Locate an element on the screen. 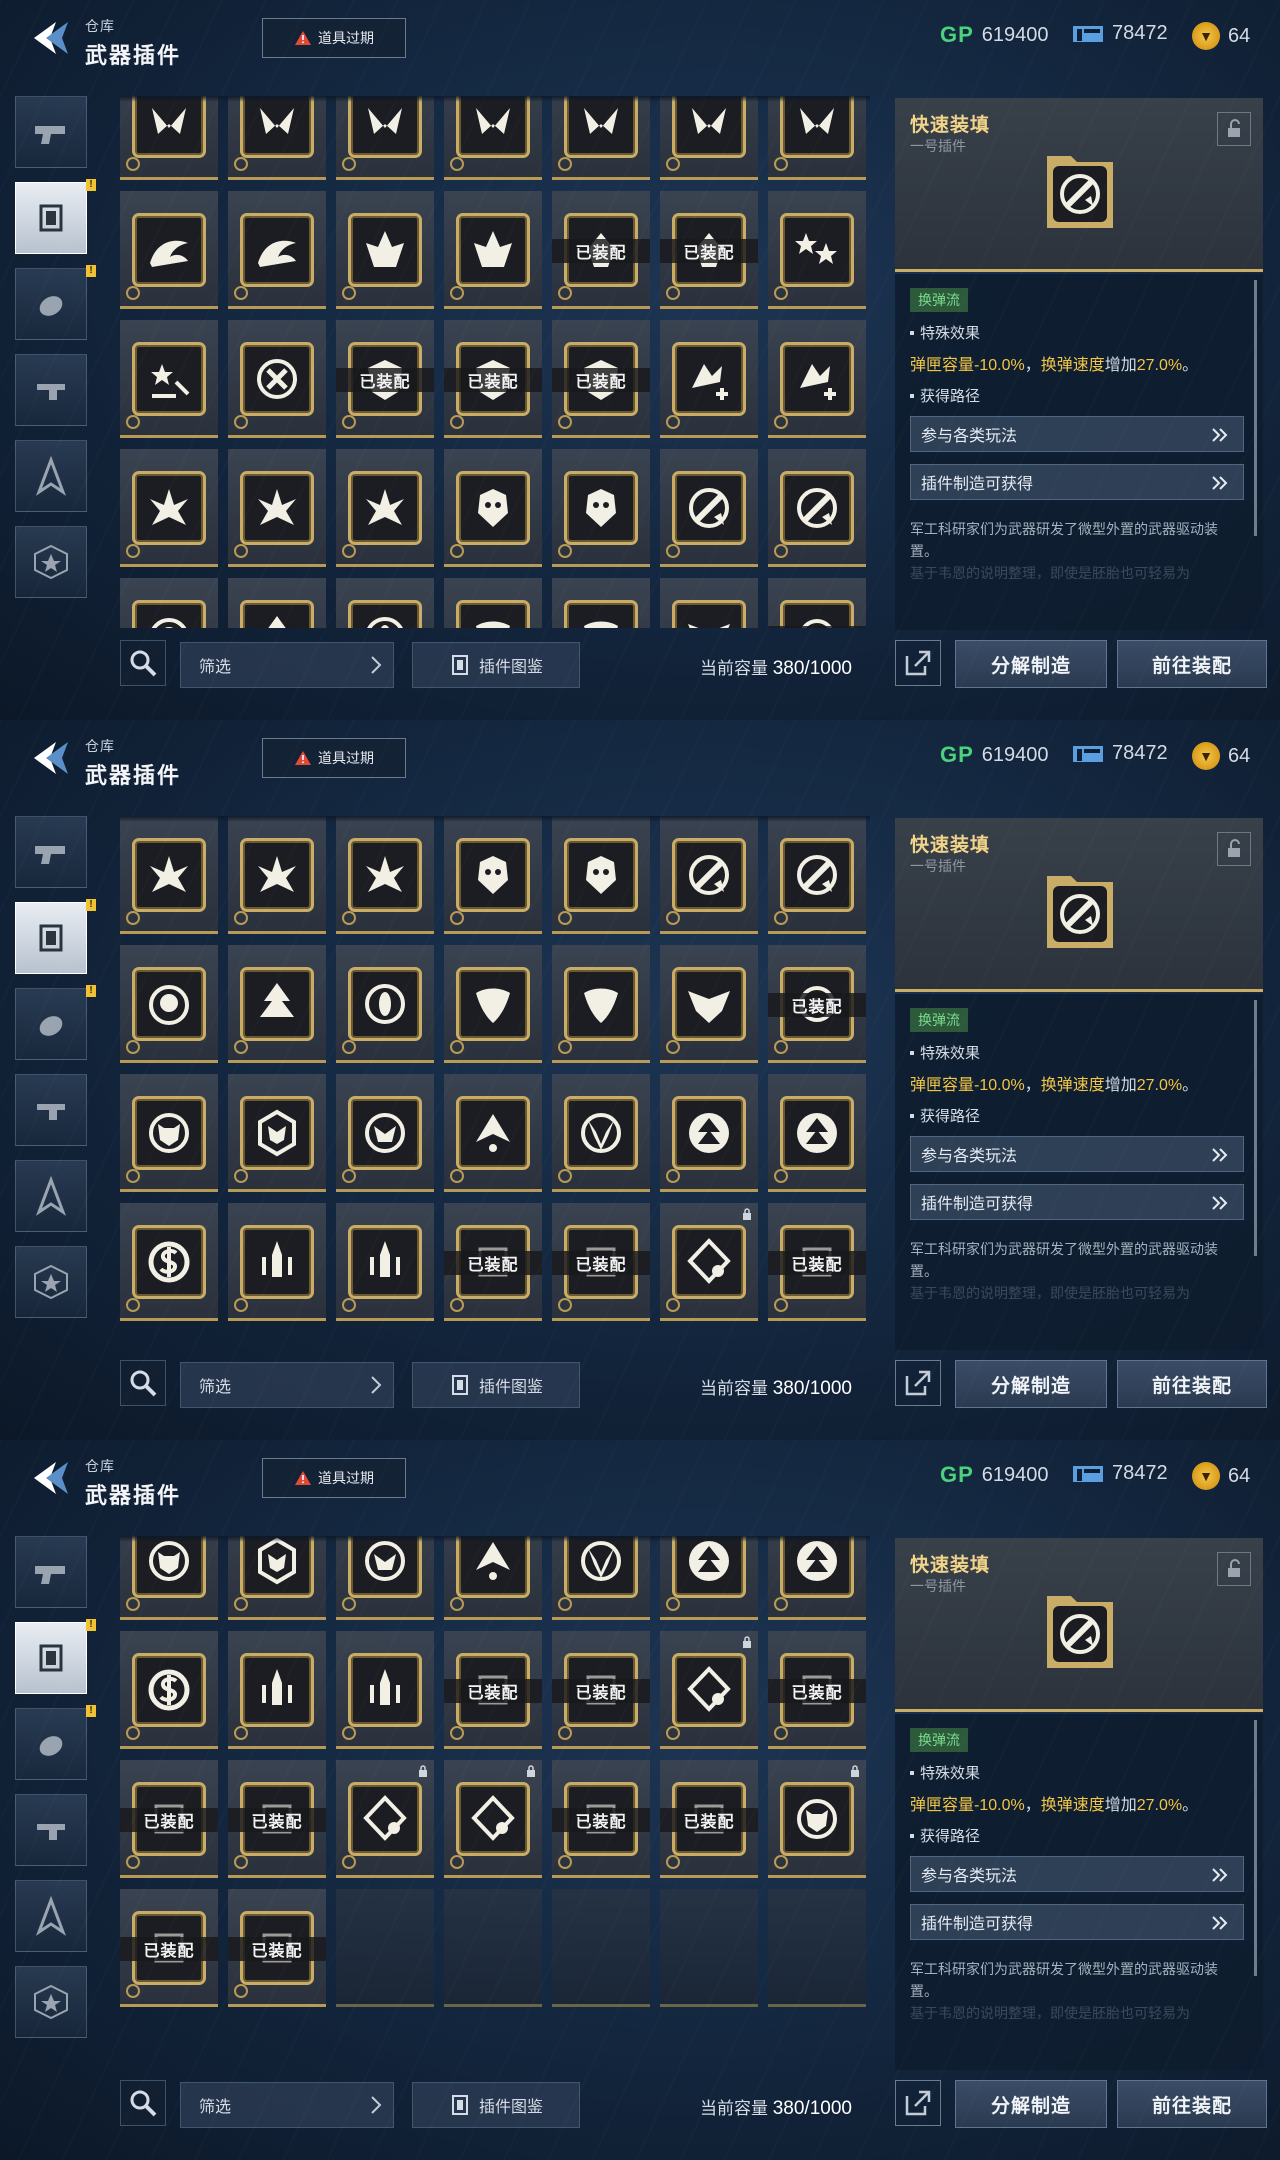 This screenshot has height=2160, width=1280. route-gameplay-button: 参与各类玩法 is located at coordinates (1077, 434).